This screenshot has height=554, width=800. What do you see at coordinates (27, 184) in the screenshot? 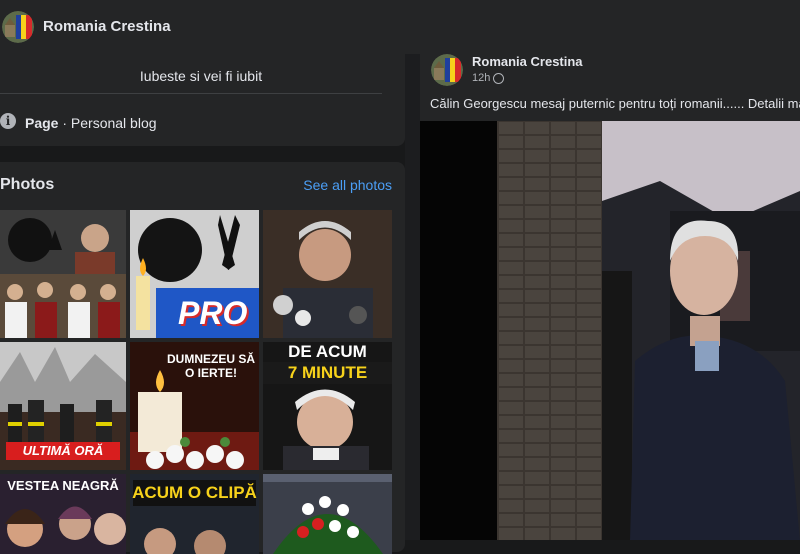
I see `photos-title: Photos` at bounding box center [27, 184].